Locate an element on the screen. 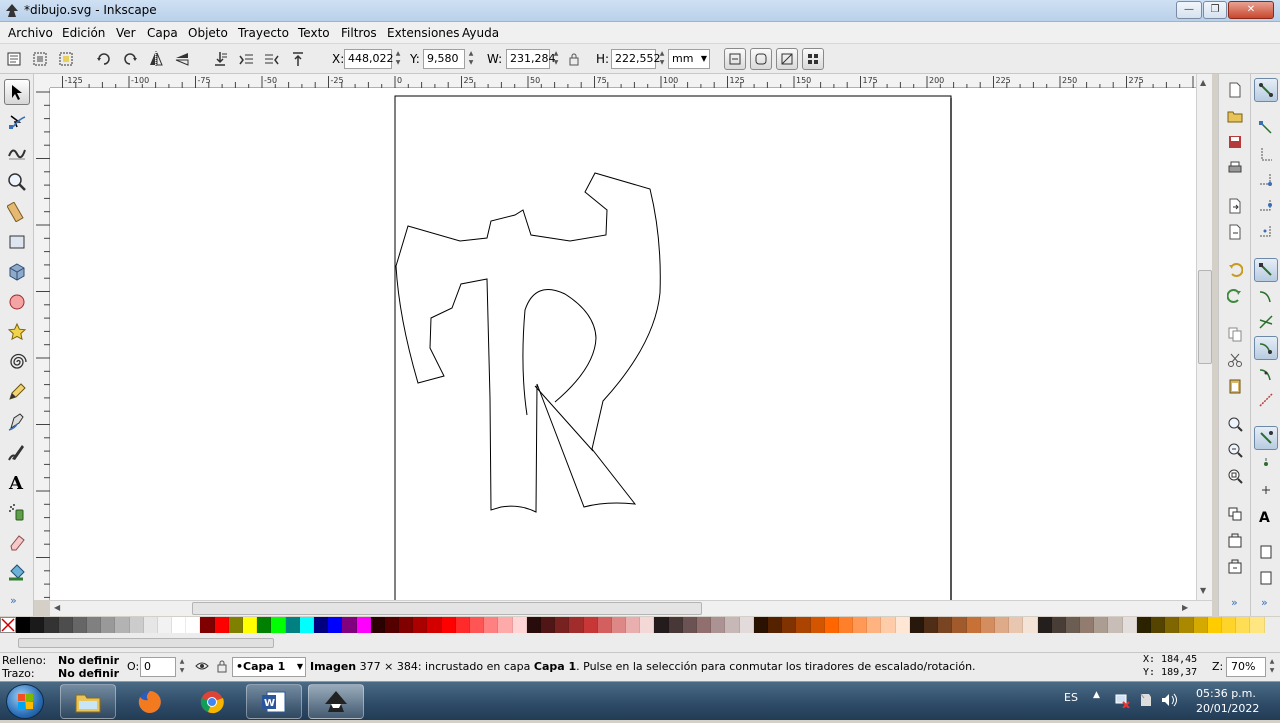  scroll-up-icon: ▲ is located at coordinates (1203, 82).